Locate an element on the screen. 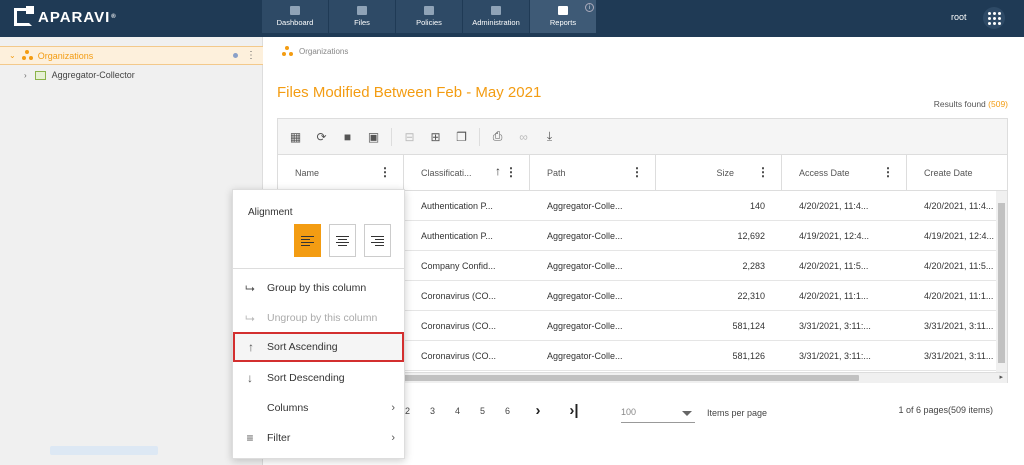 The image size is (1024, 465). grid-layout-icon: ▦ is located at coordinates (295, 136).